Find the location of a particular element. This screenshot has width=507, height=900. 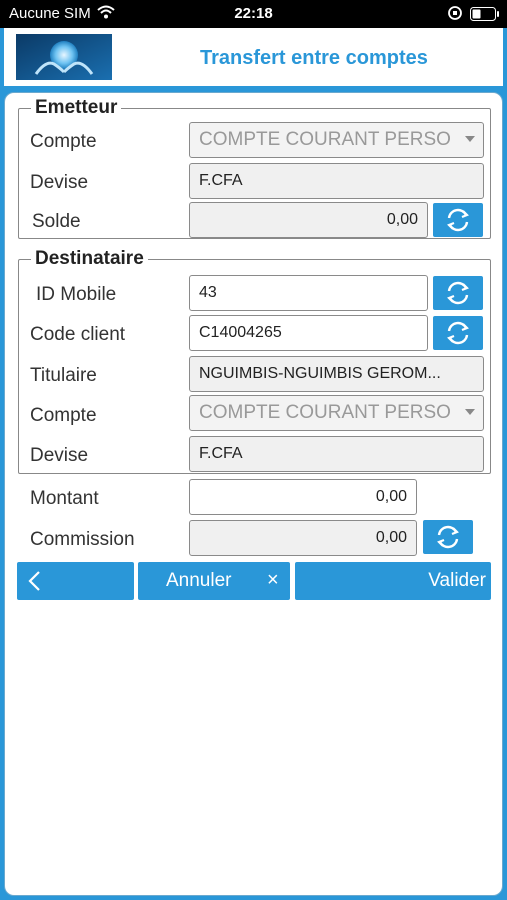

code-client-label: Code client is located at coordinates (78, 334).